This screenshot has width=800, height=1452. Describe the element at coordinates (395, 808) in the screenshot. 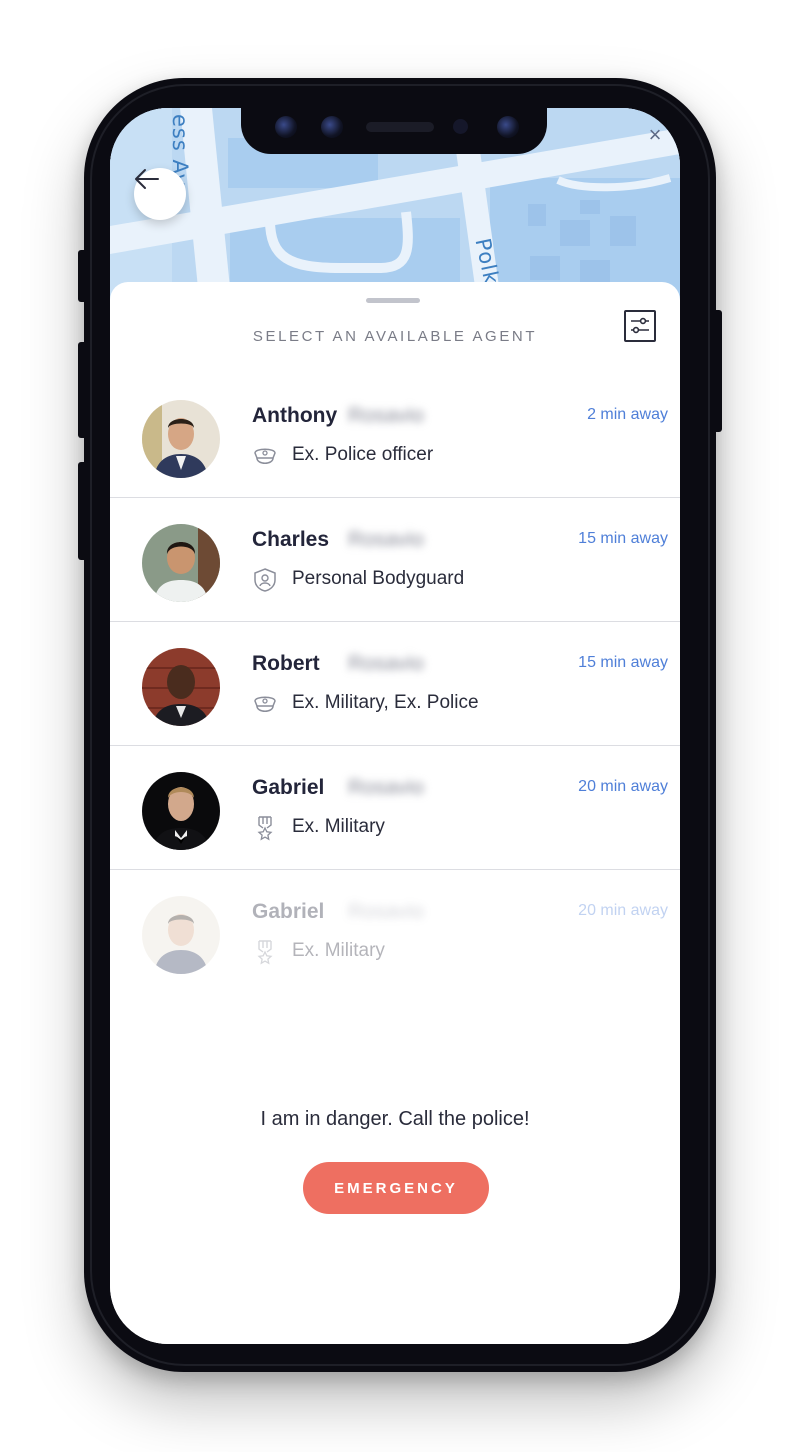

I see `agent-row-gabriel: Gabriel Rosavio 20 min away Ex. Military` at that location.